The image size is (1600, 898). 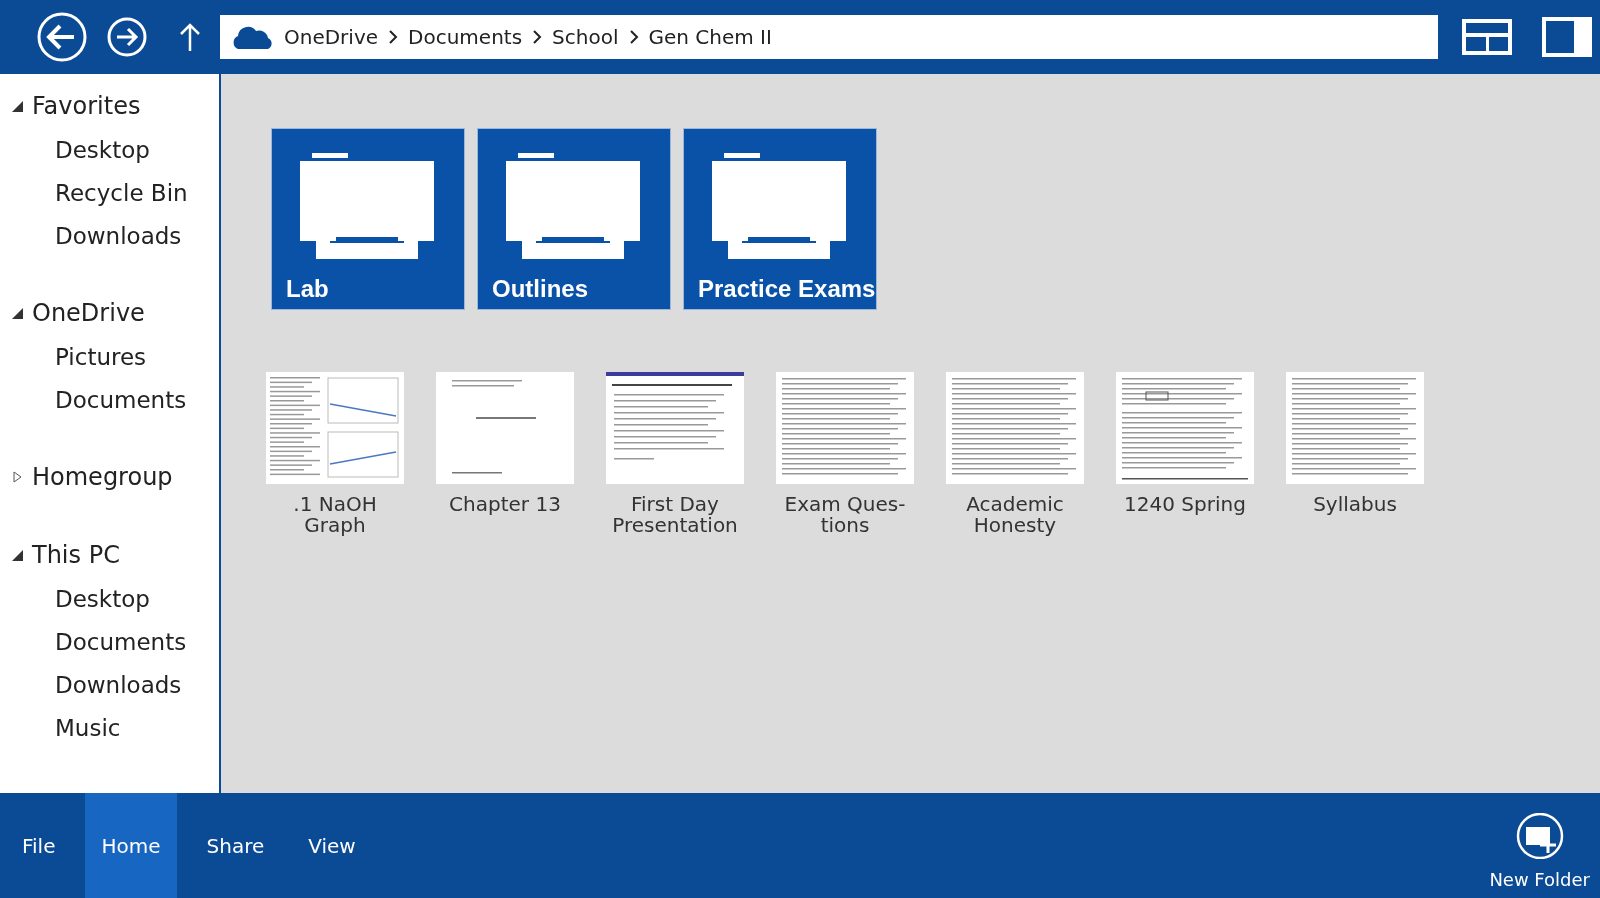 What do you see at coordinates (1487, 37) in the screenshot?
I see `layout-icon` at bounding box center [1487, 37].